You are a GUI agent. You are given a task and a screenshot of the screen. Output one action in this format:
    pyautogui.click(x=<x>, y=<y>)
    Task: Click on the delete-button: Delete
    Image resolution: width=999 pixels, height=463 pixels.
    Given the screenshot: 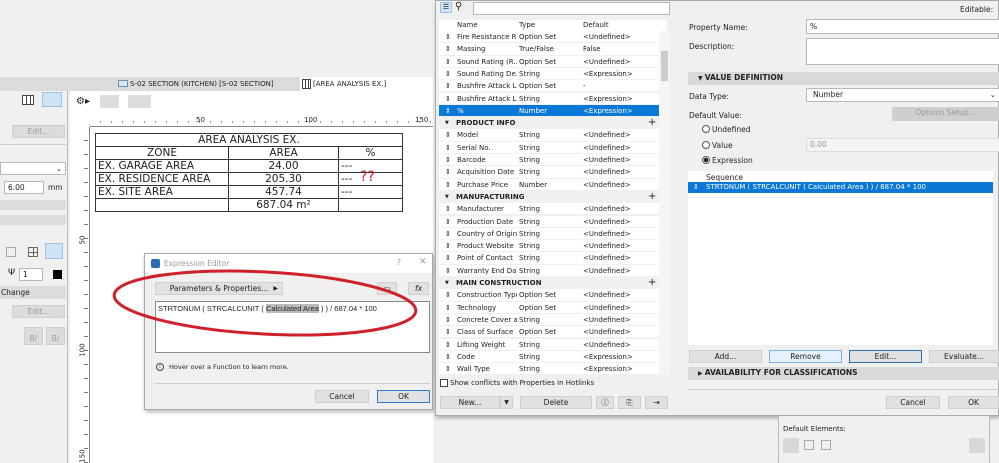 What is the action you would take?
    pyautogui.click(x=556, y=402)
    